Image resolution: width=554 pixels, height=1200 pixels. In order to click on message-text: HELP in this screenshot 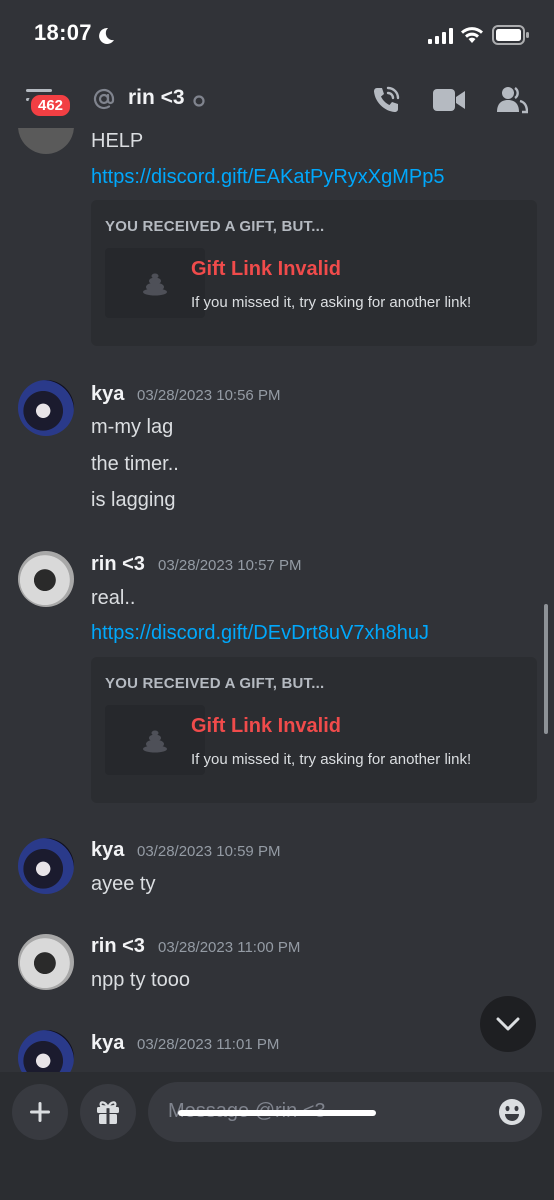, I will do `click(117, 141)`.